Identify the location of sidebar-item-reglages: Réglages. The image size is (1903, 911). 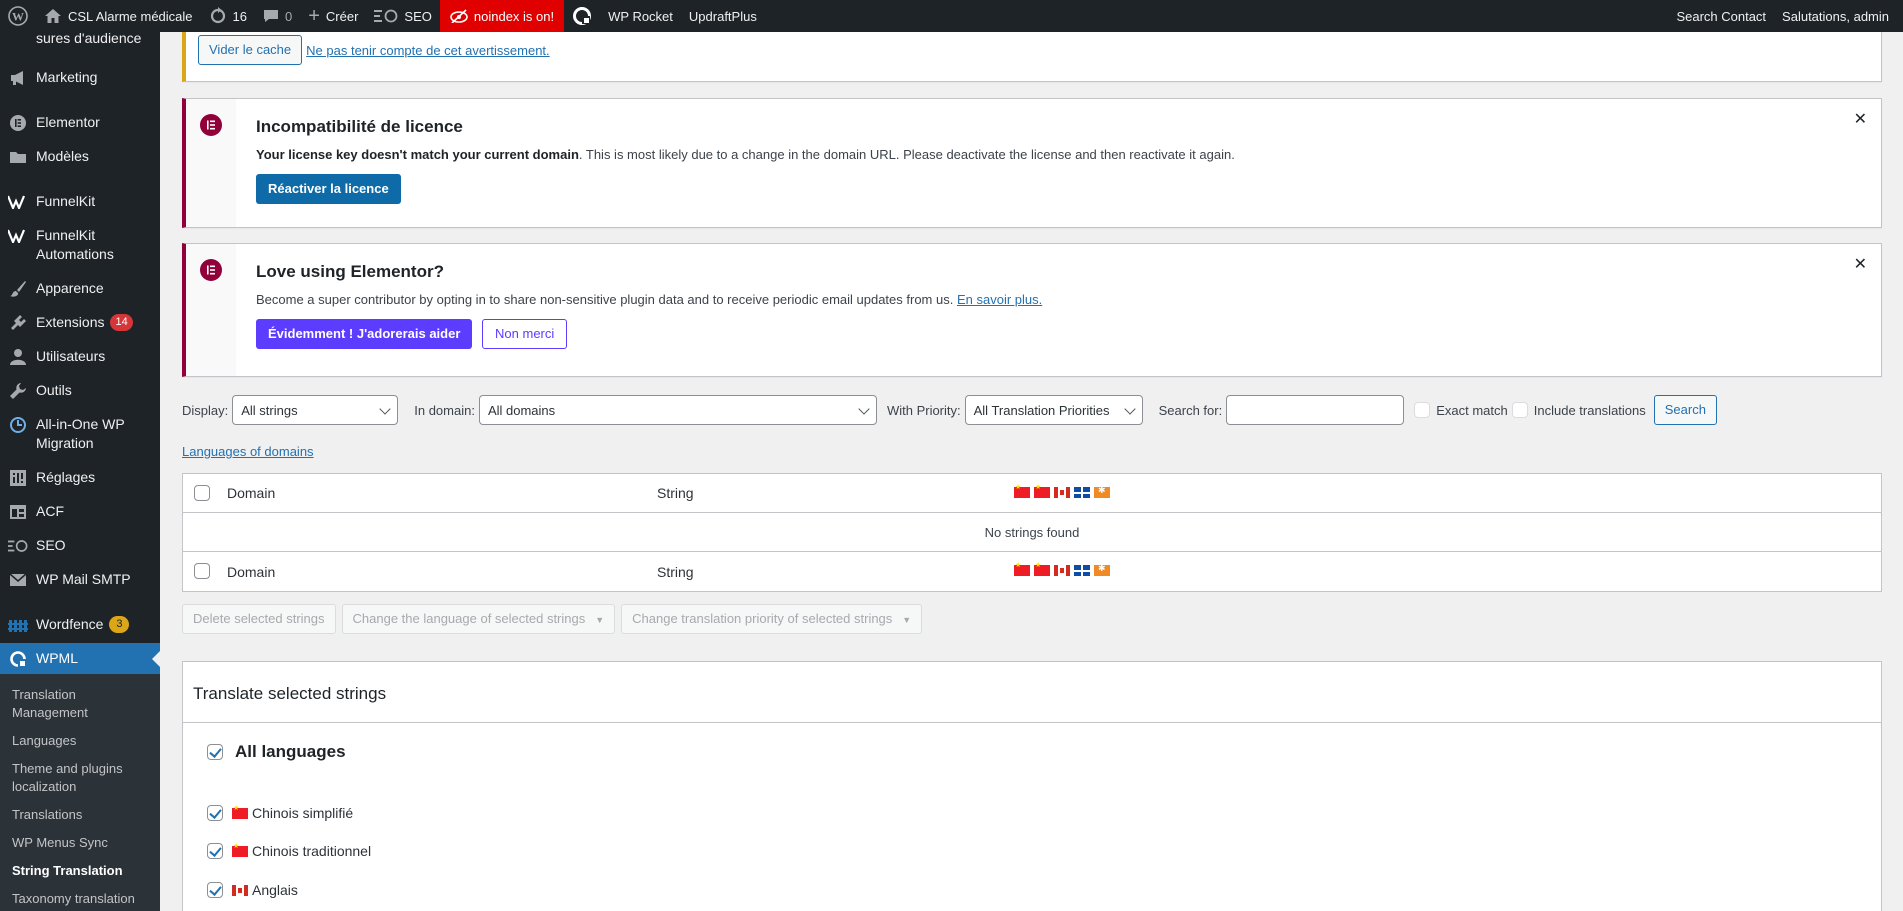
(80, 477).